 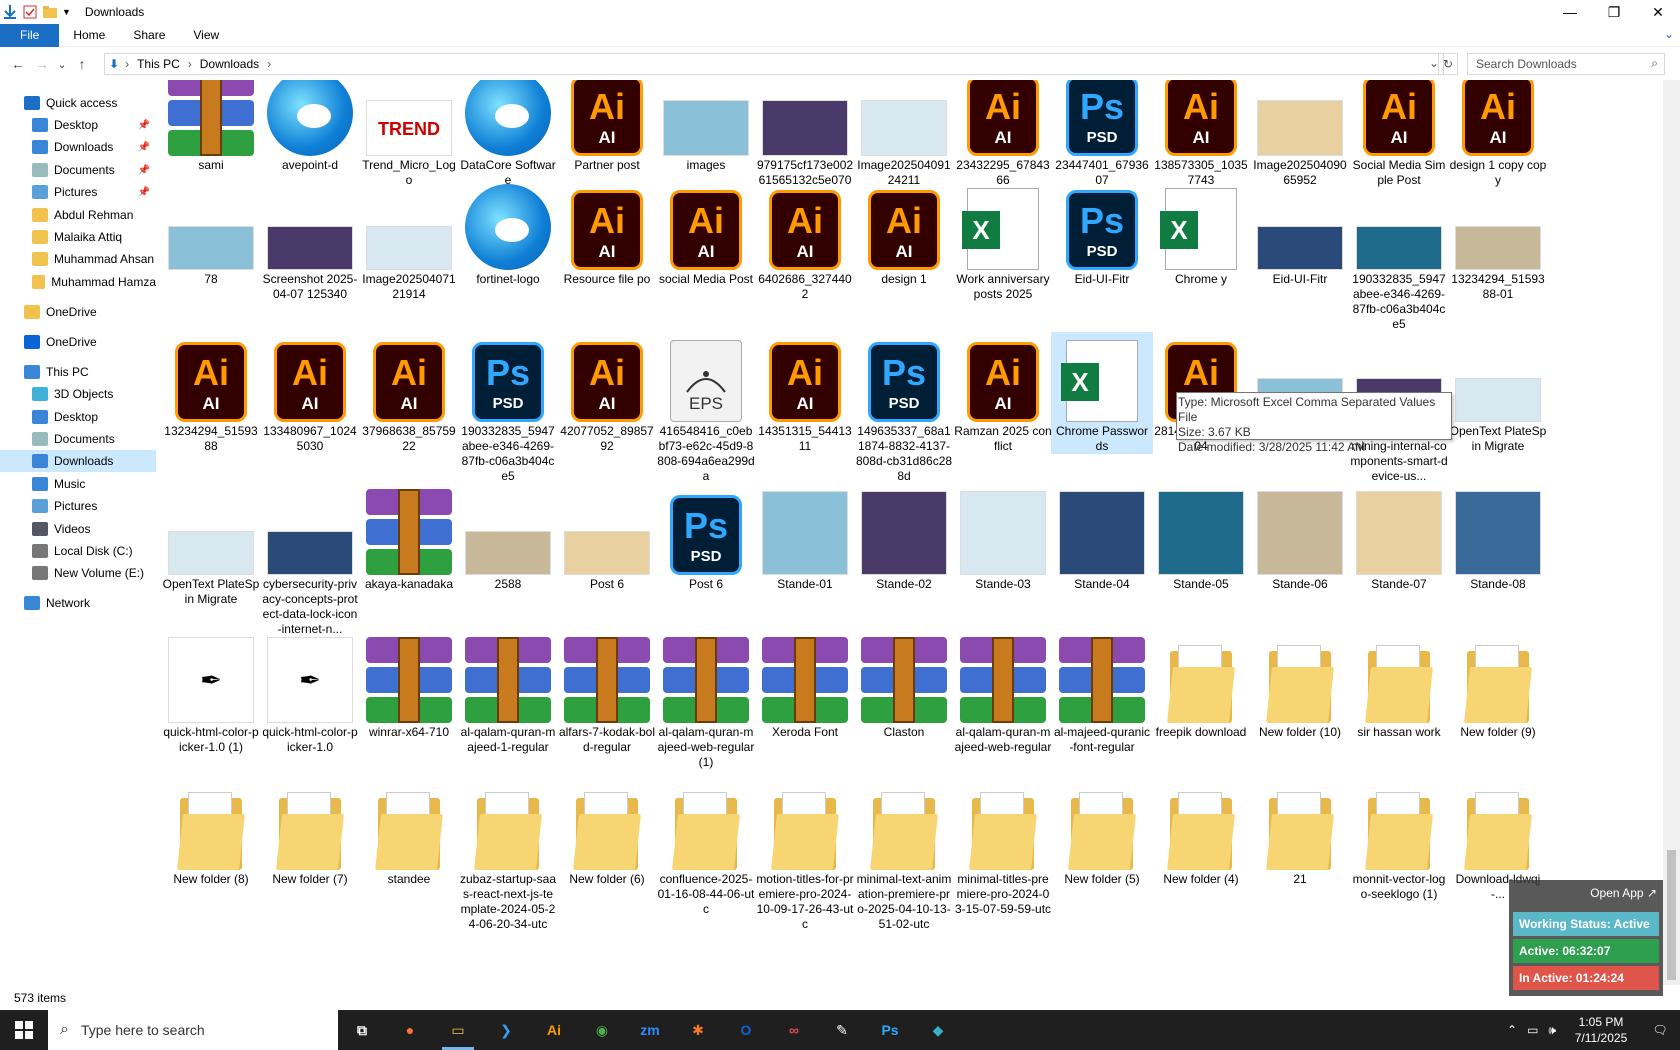 I want to click on clock: 1:05 PM 7/11/2025, so click(x=1601, y=1030).